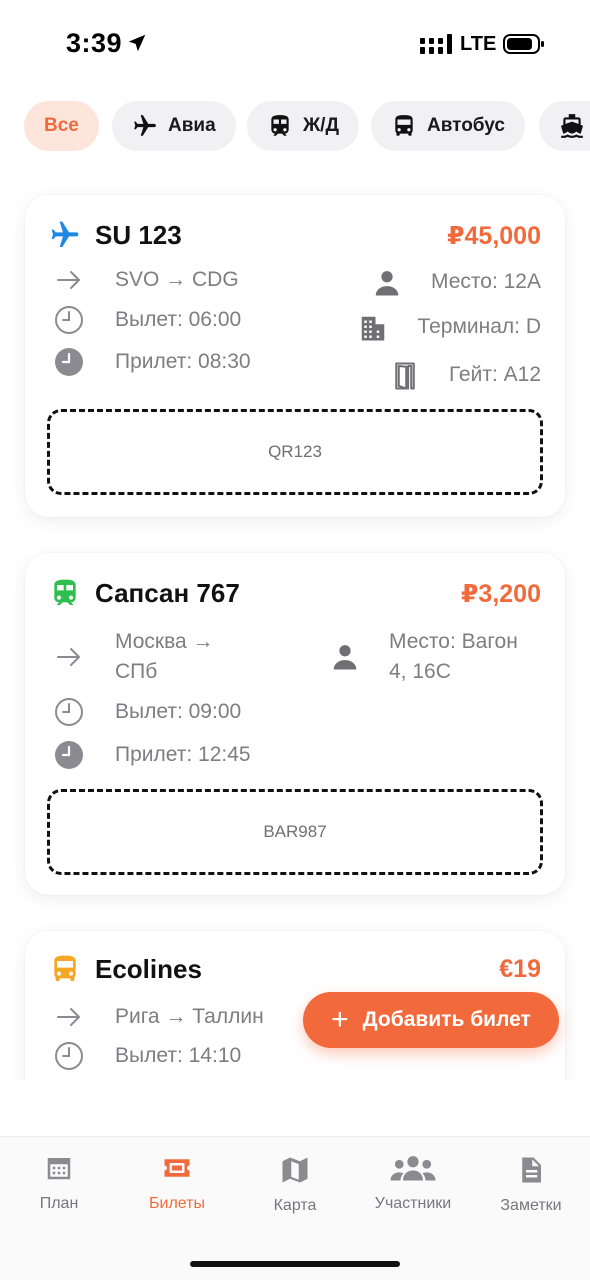  Describe the element at coordinates (479, 326) in the screenshot. I see `terminal-text: Терминал: D` at that location.